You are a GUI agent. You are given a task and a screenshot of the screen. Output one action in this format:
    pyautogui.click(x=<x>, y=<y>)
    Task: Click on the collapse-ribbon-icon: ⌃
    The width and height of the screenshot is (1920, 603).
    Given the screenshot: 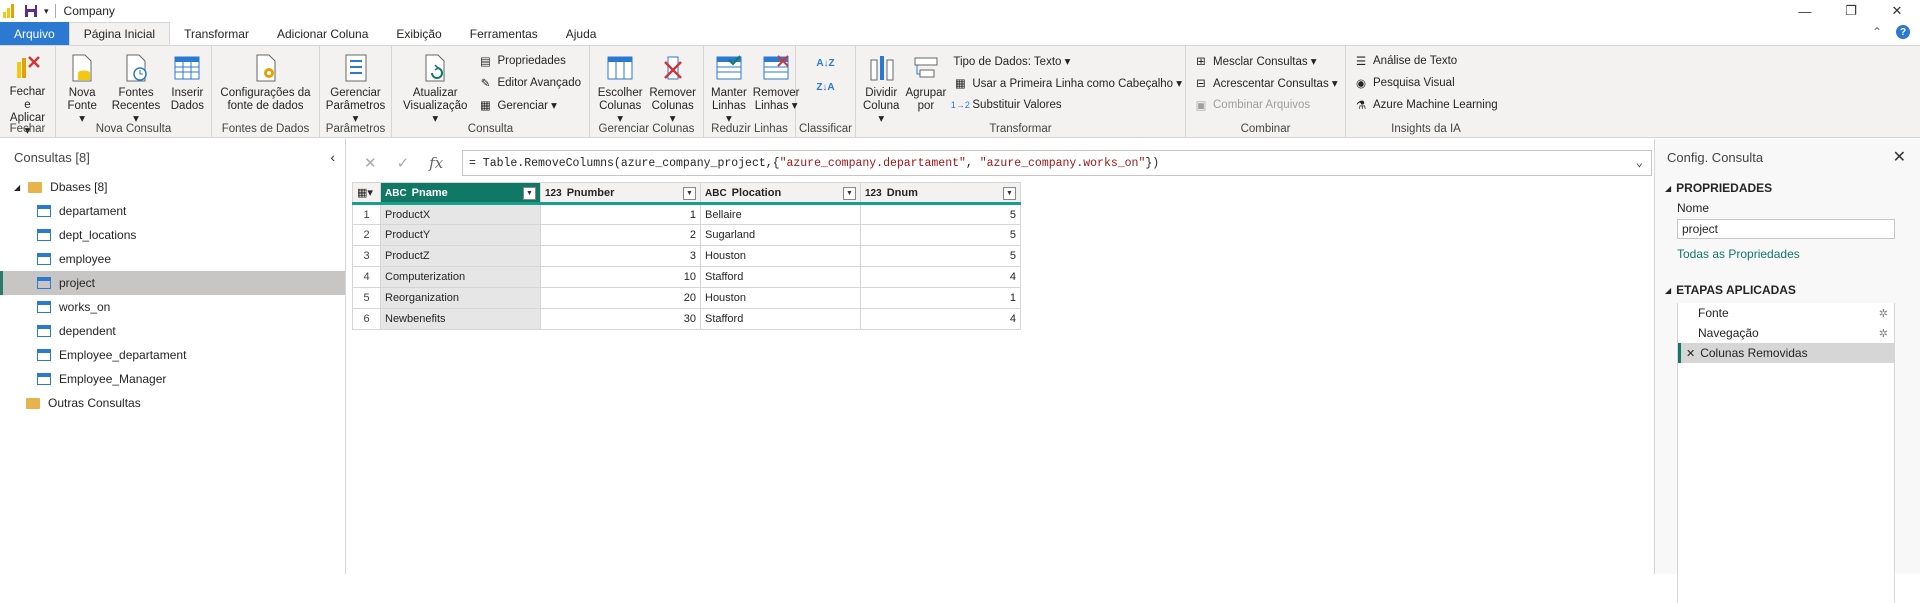 What is the action you would take?
    pyautogui.click(x=1877, y=32)
    